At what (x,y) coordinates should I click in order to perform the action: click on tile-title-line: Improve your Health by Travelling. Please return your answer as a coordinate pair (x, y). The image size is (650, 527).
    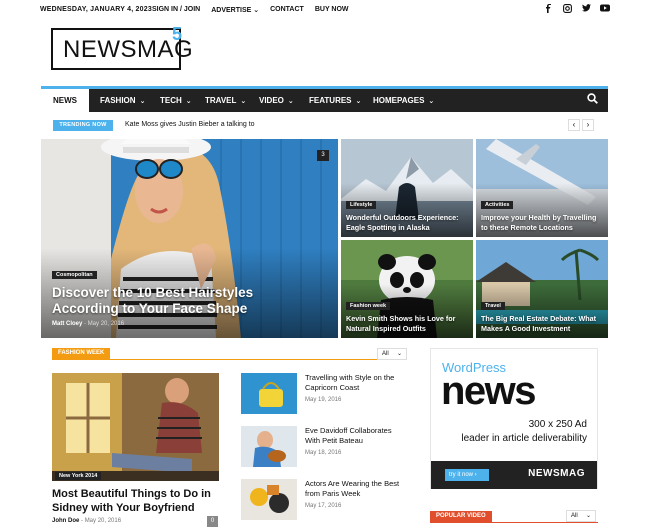
    Looking at the image, I should click on (539, 217).